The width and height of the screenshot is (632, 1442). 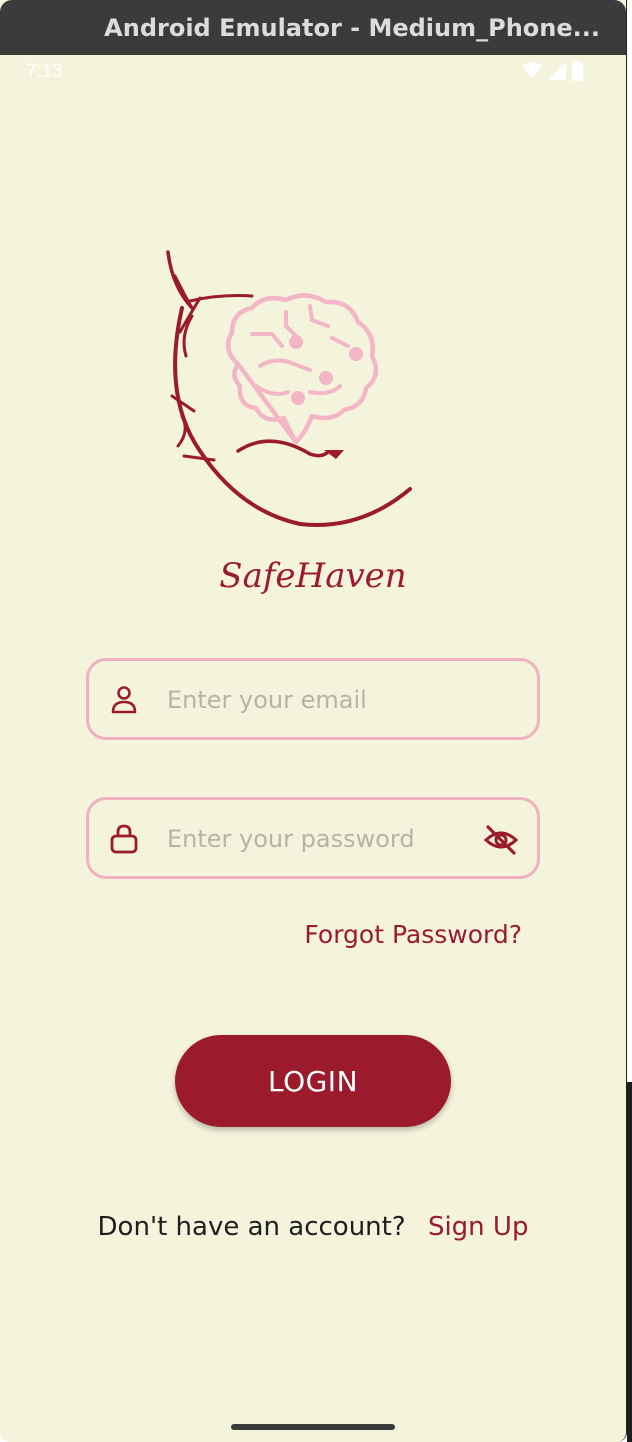 I want to click on sign-up-link: Sign Up, so click(x=478, y=1227).